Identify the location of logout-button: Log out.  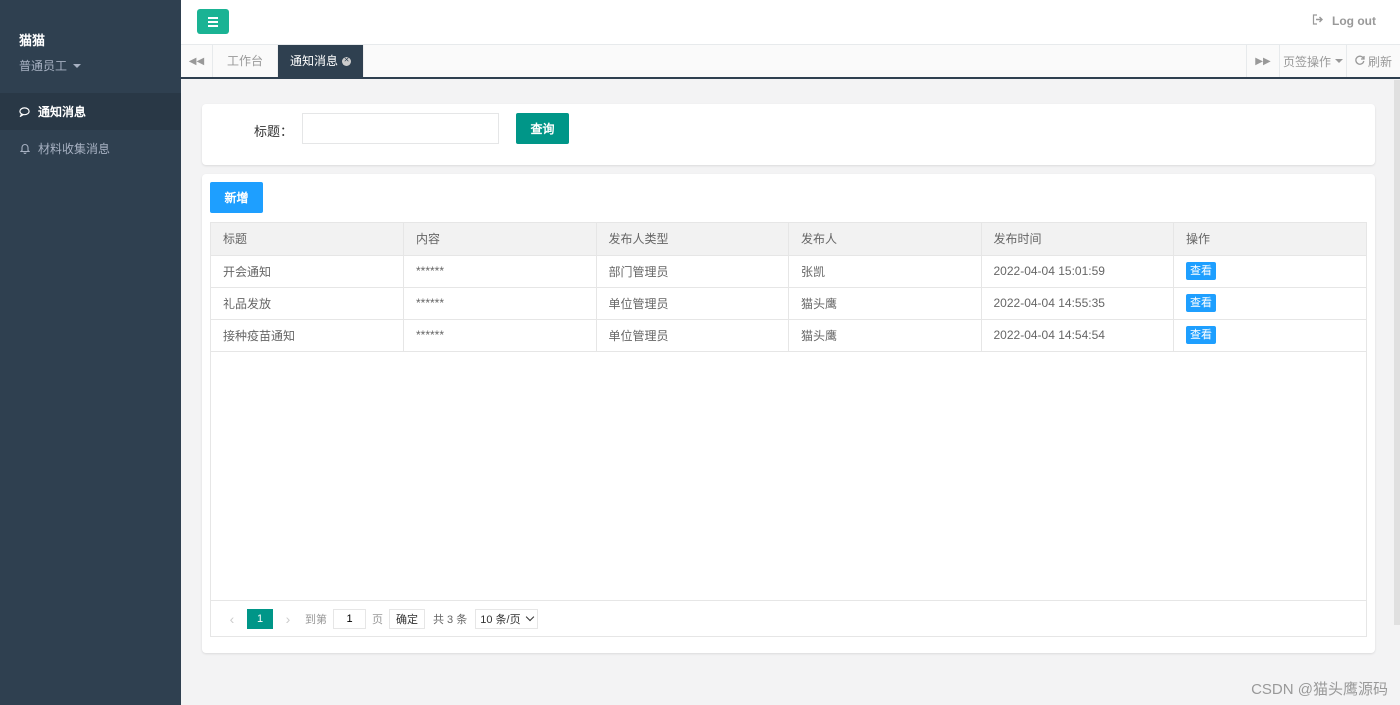
(1344, 21).